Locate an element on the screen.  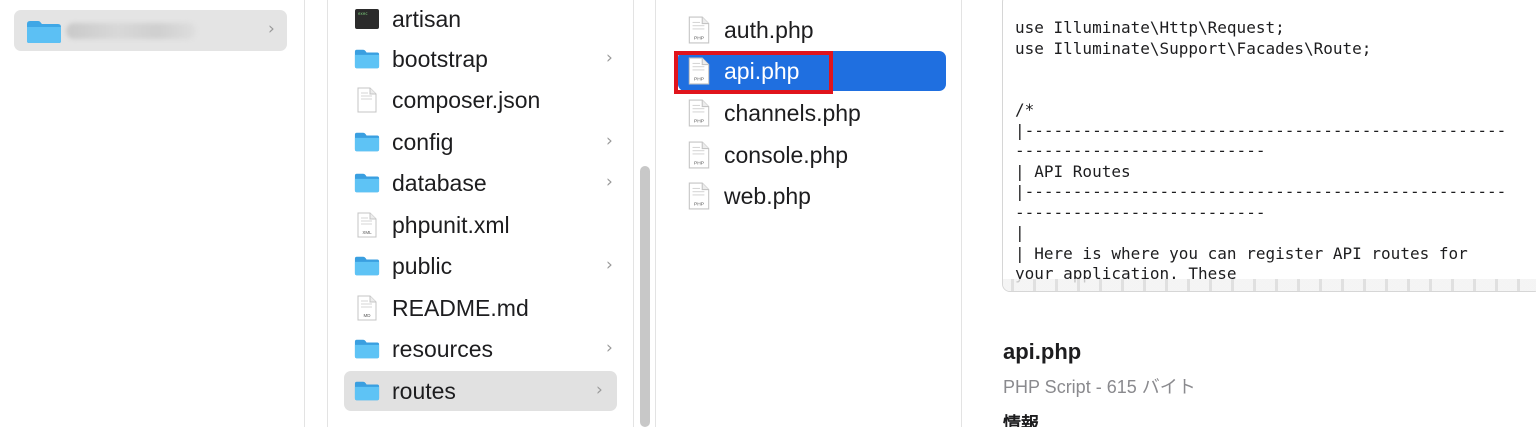
folder-row-database: database › is located at coordinates (485, 183).